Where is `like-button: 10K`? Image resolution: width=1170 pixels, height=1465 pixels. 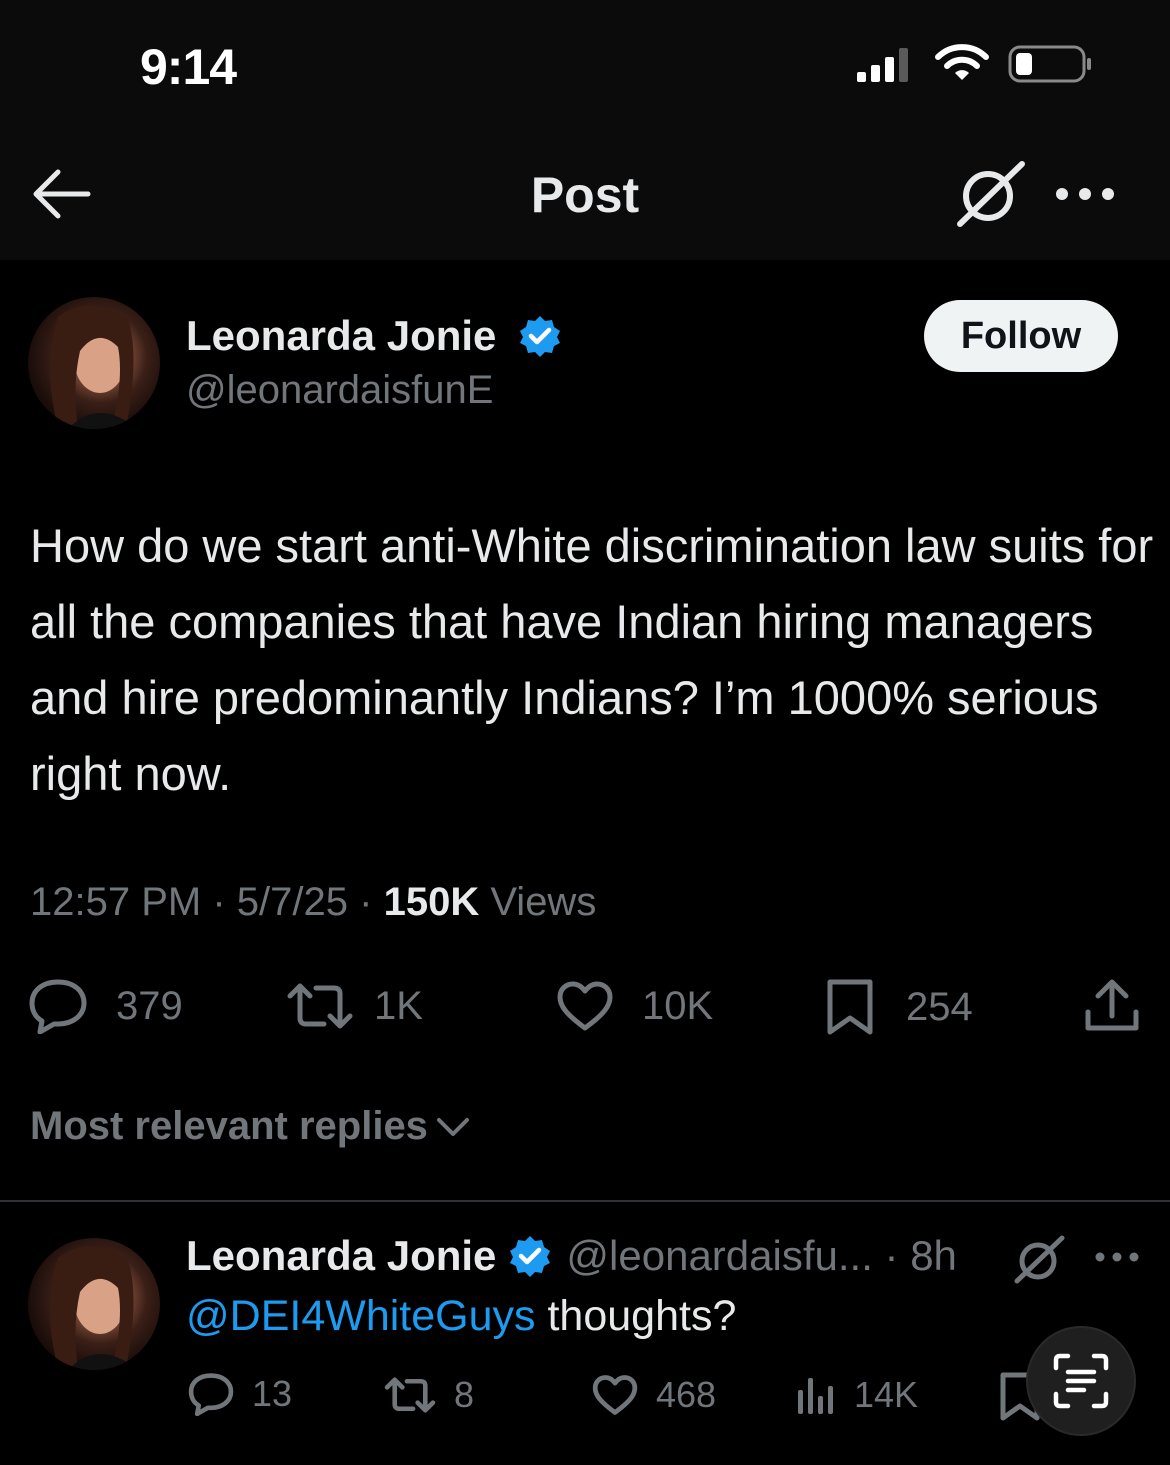 like-button: 10K is located at coordinates (634, 1006).